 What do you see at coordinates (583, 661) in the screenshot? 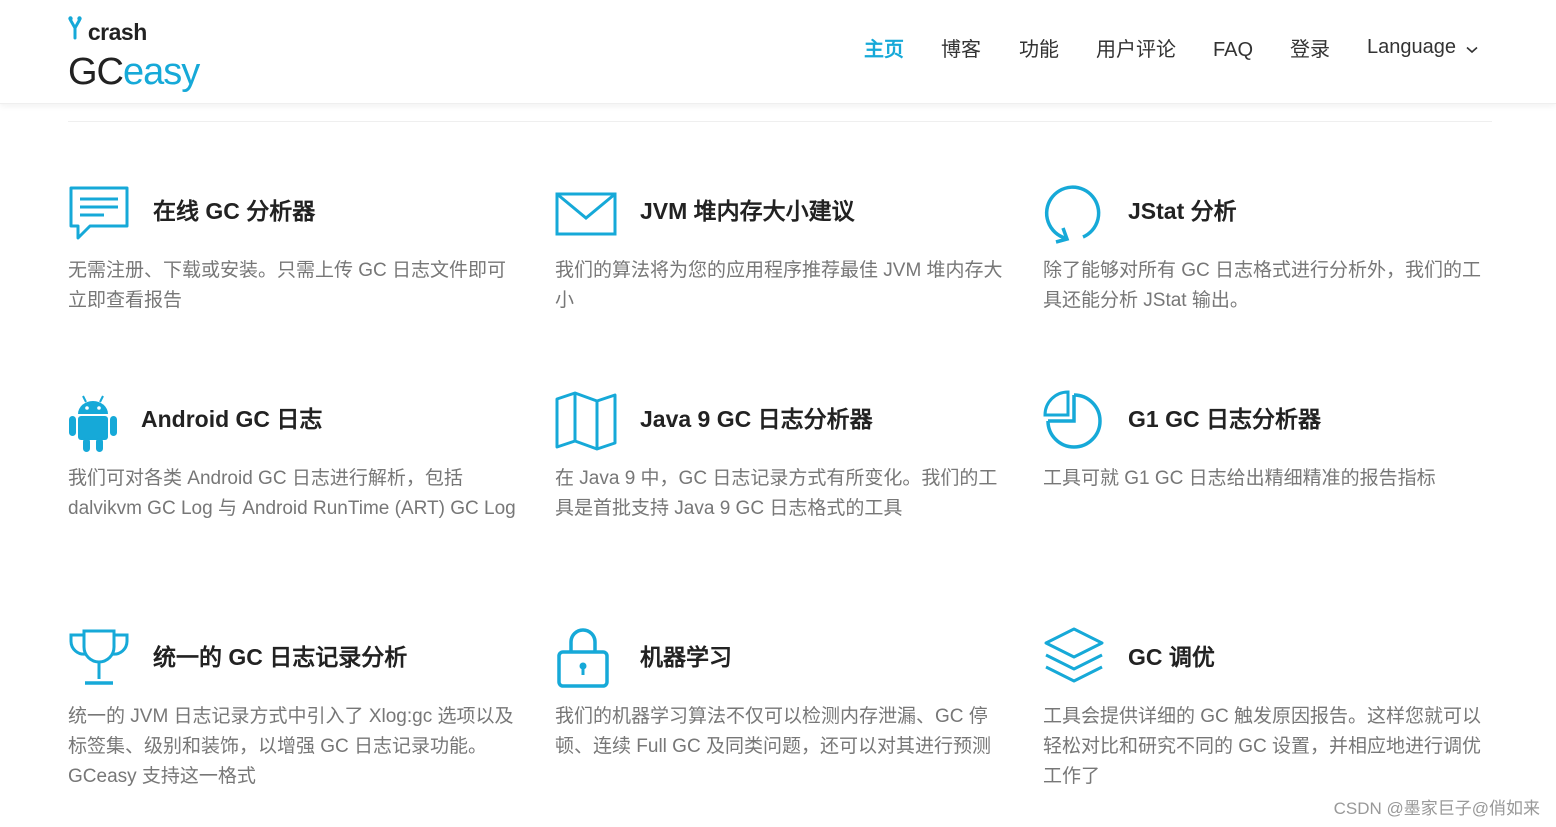
I see `lock-icon` at bounding box center [583, 661].